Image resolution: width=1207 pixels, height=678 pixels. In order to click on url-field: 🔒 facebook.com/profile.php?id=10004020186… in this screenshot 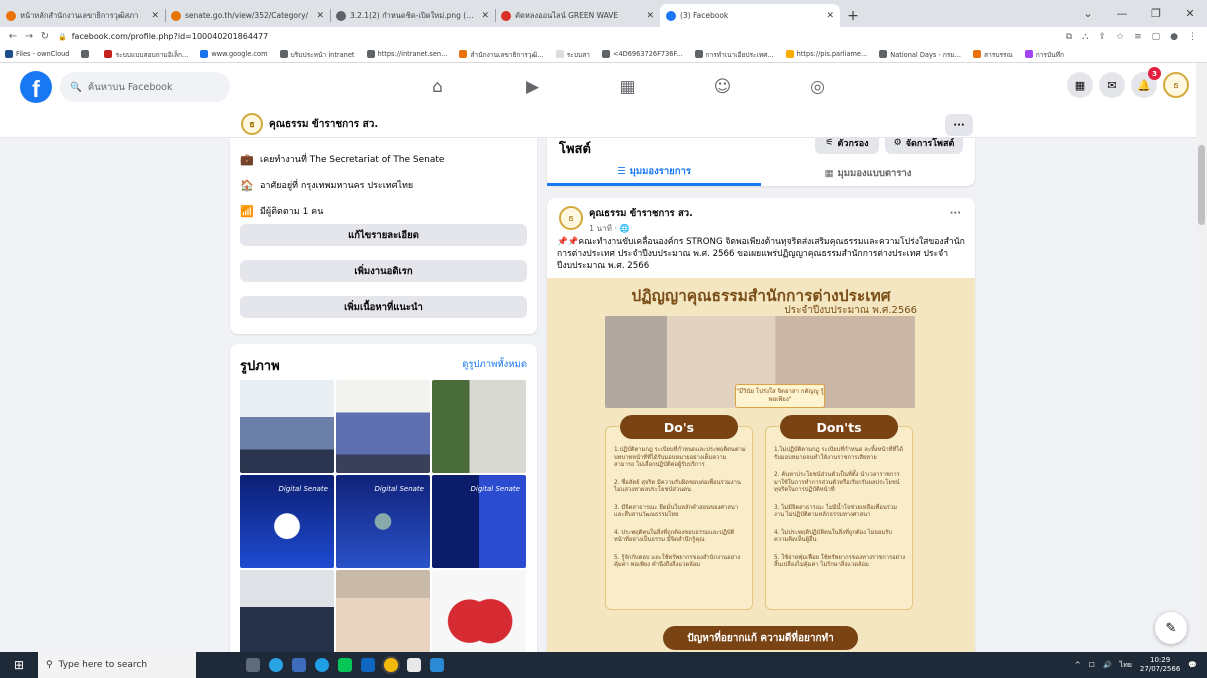, I will do `click(562, 36)`.